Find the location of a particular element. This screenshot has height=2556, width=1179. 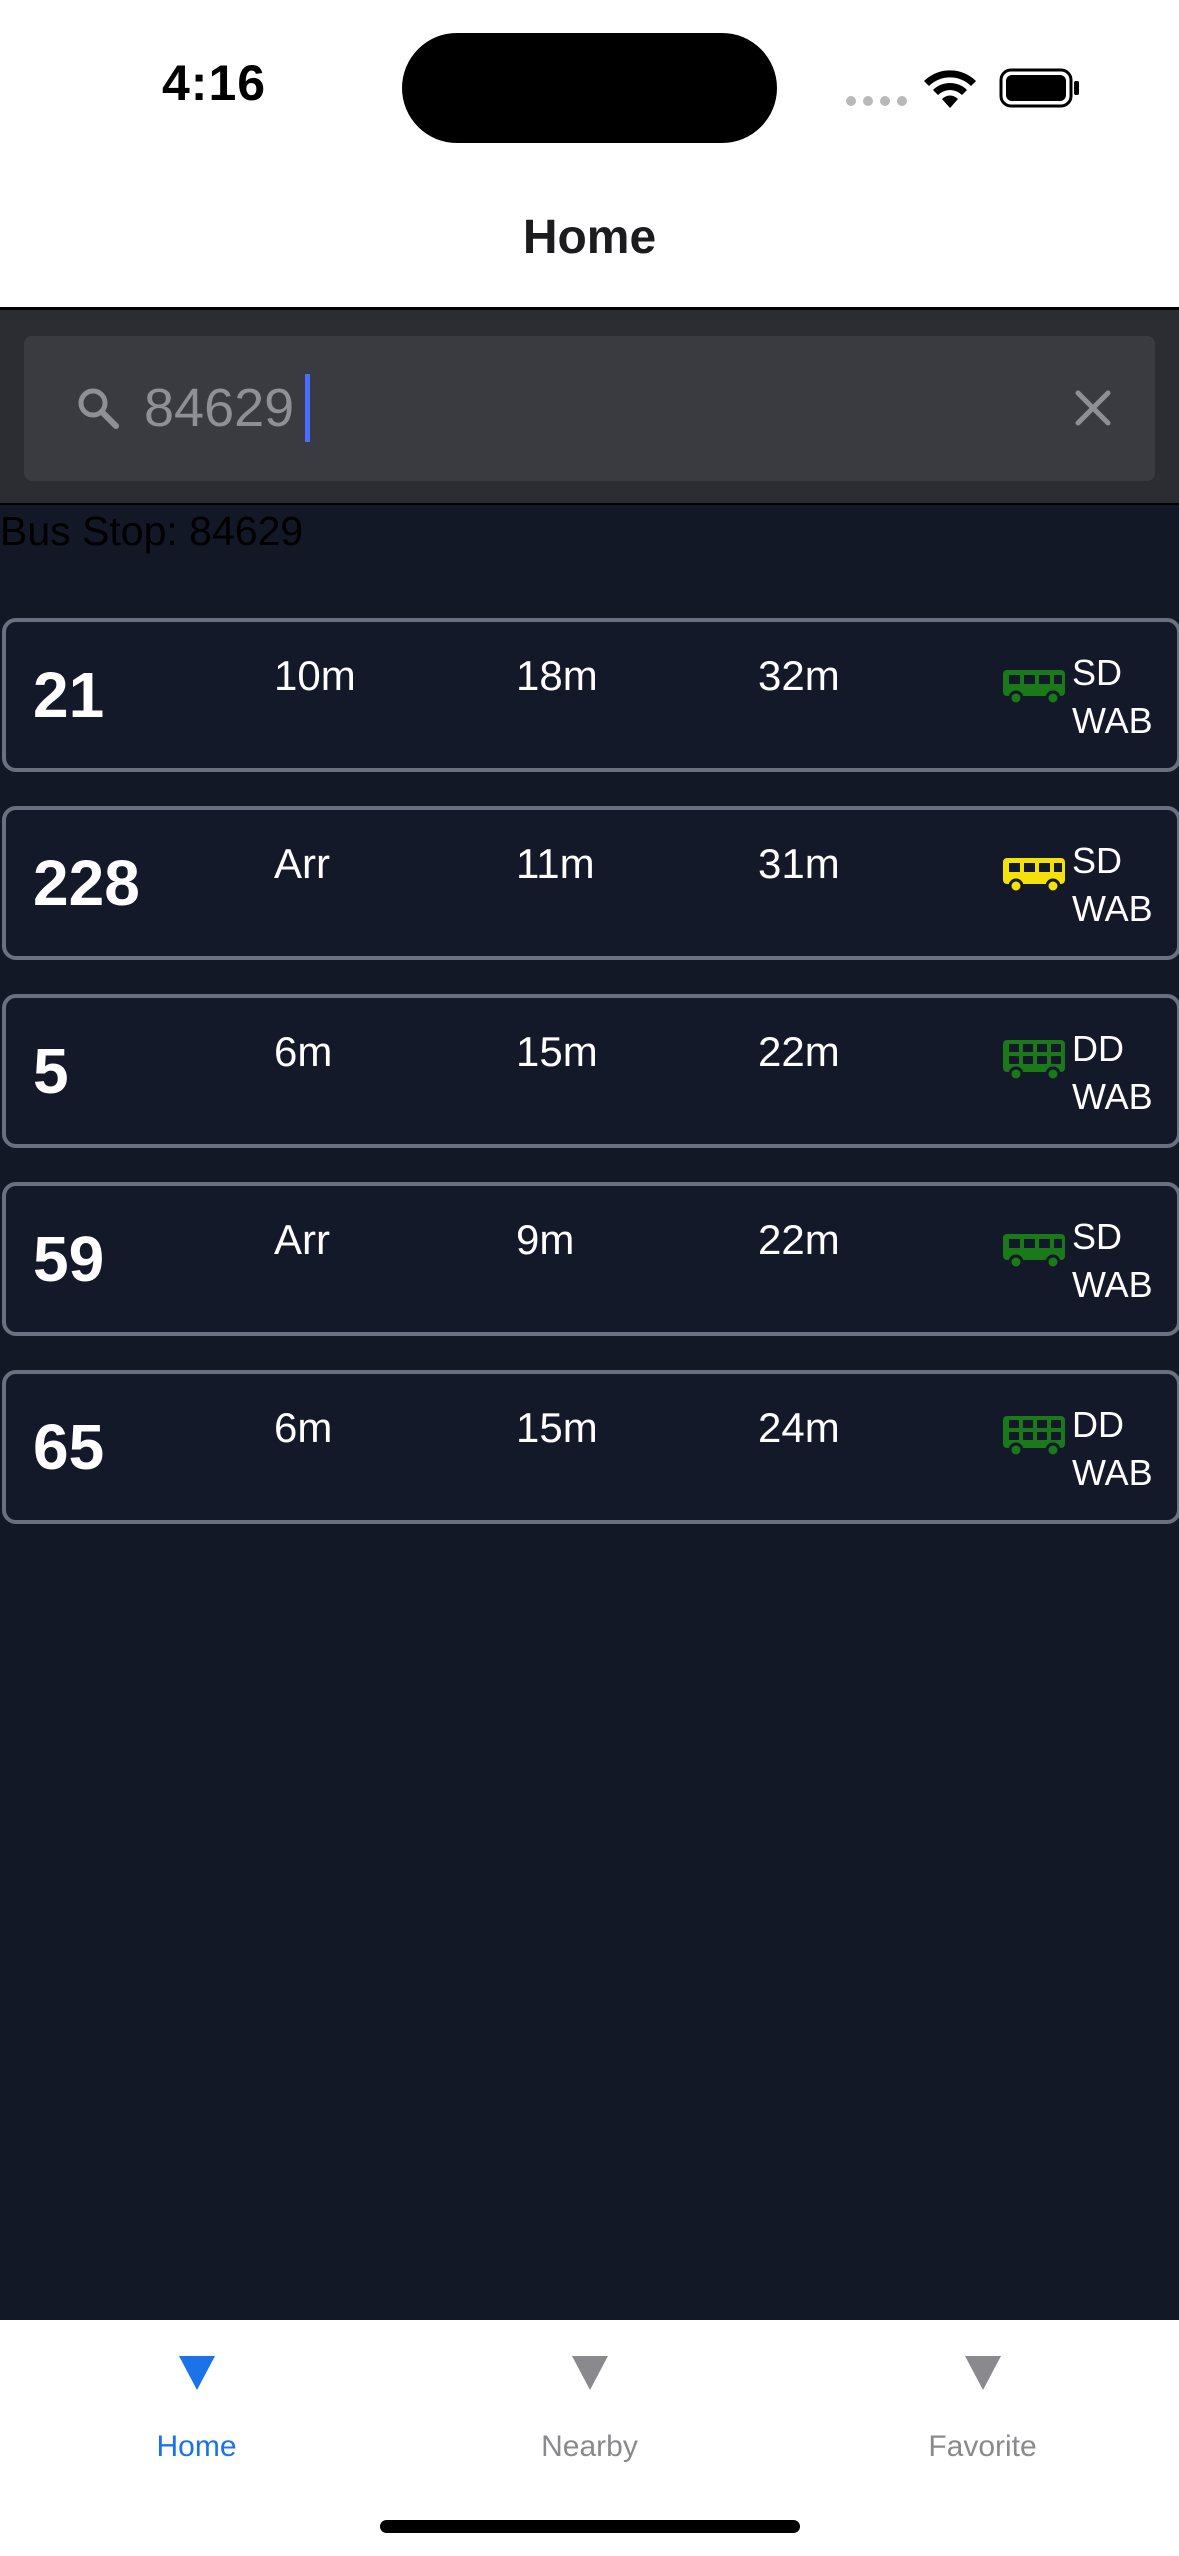

service-card: 228 Arr 11m 31m SD WAB is located at coordinates (590, 883).